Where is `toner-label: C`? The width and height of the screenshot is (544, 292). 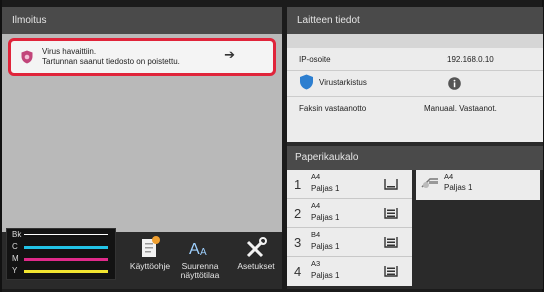
toner-label: C is located at coordinates (15, 246).